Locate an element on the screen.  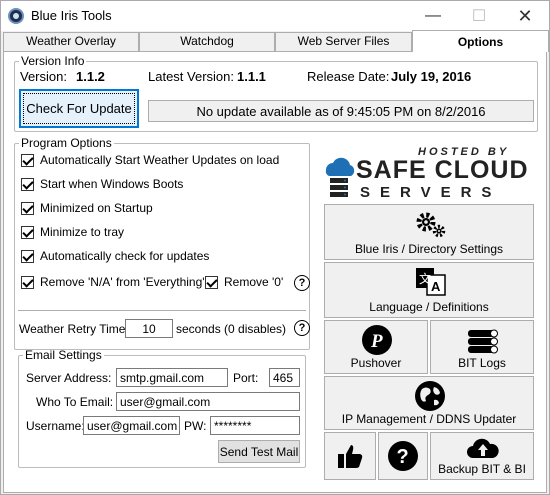
like-button is located at coordinates (350, 456).